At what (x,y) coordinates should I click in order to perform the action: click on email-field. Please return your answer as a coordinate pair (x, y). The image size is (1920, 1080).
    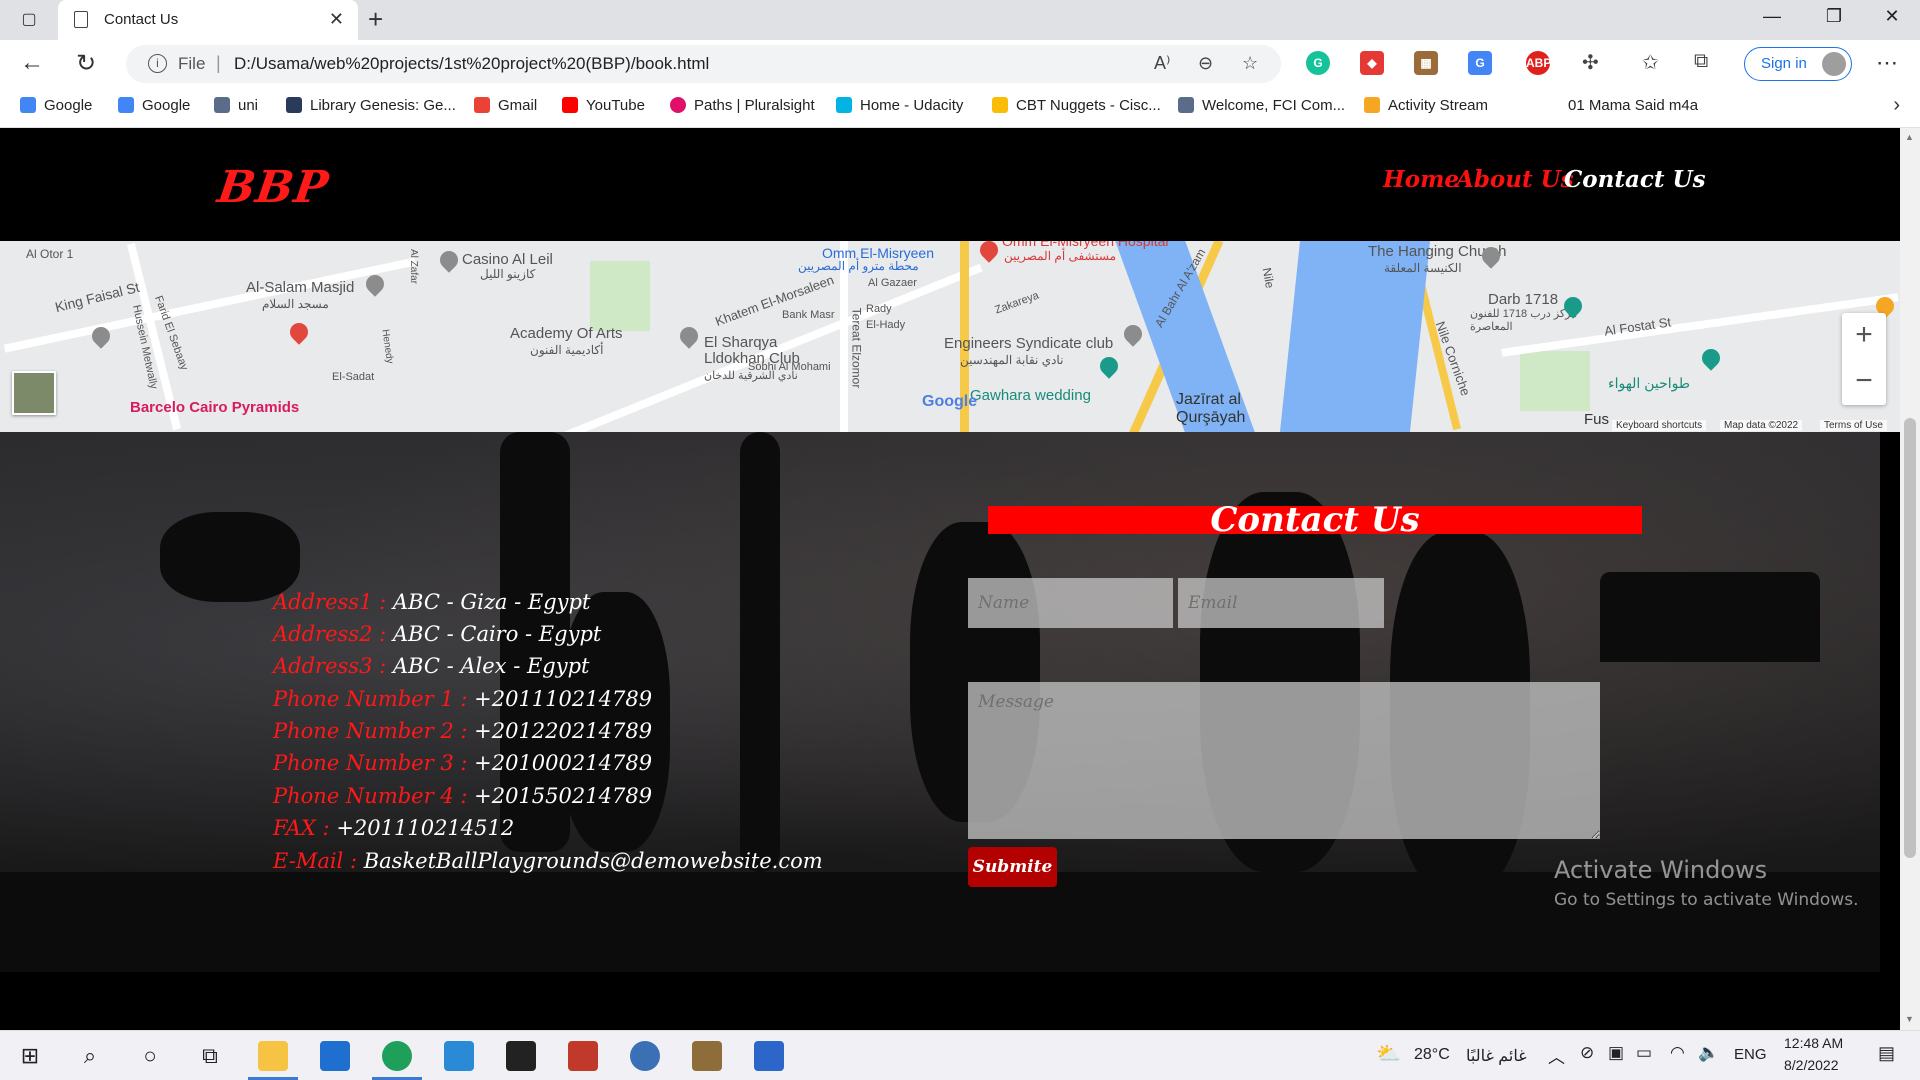
    Looking at the image, I should click on (1281, 603).